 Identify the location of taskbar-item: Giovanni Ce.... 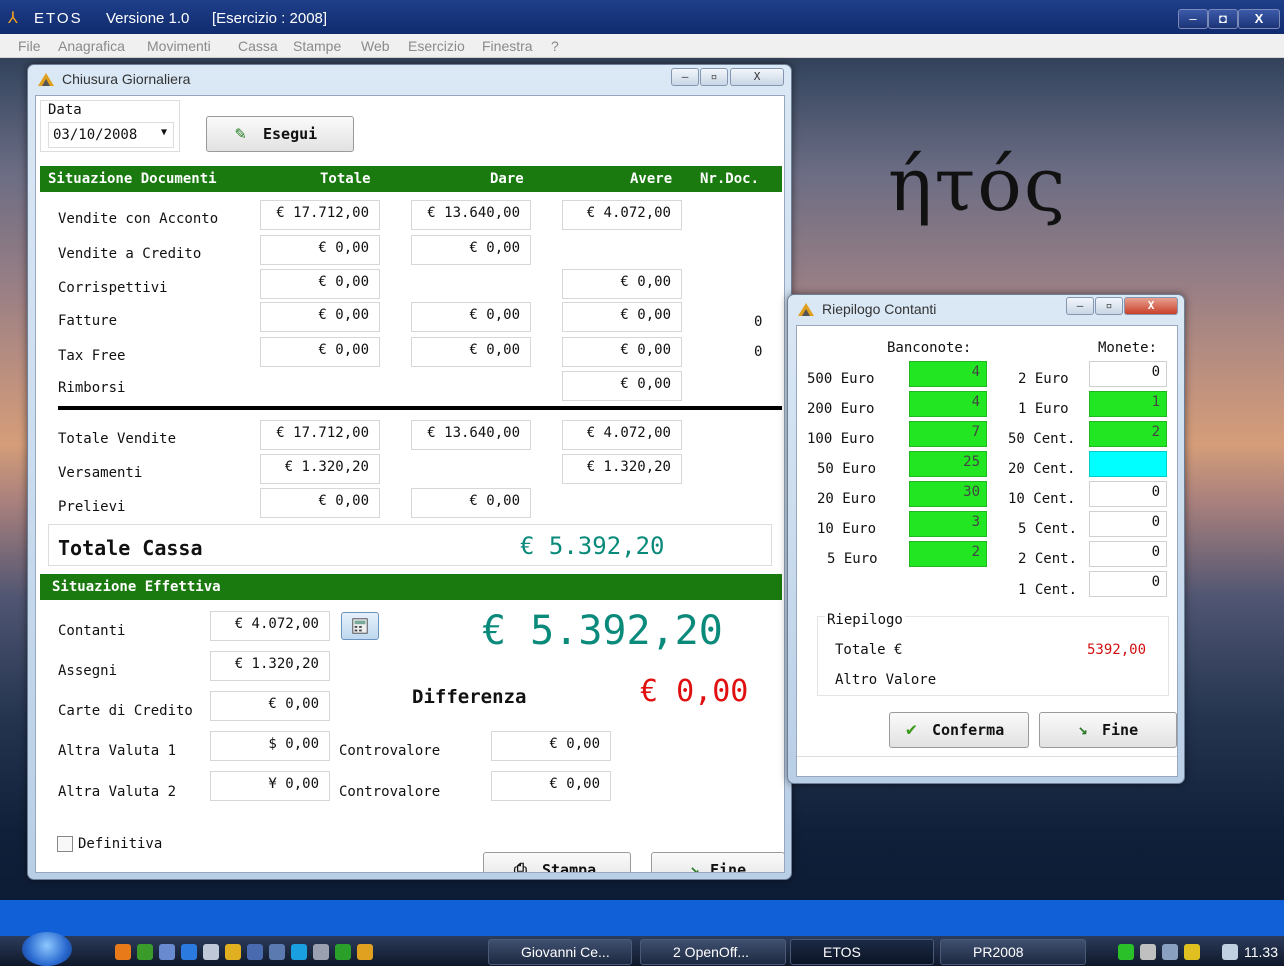
(560, 952).